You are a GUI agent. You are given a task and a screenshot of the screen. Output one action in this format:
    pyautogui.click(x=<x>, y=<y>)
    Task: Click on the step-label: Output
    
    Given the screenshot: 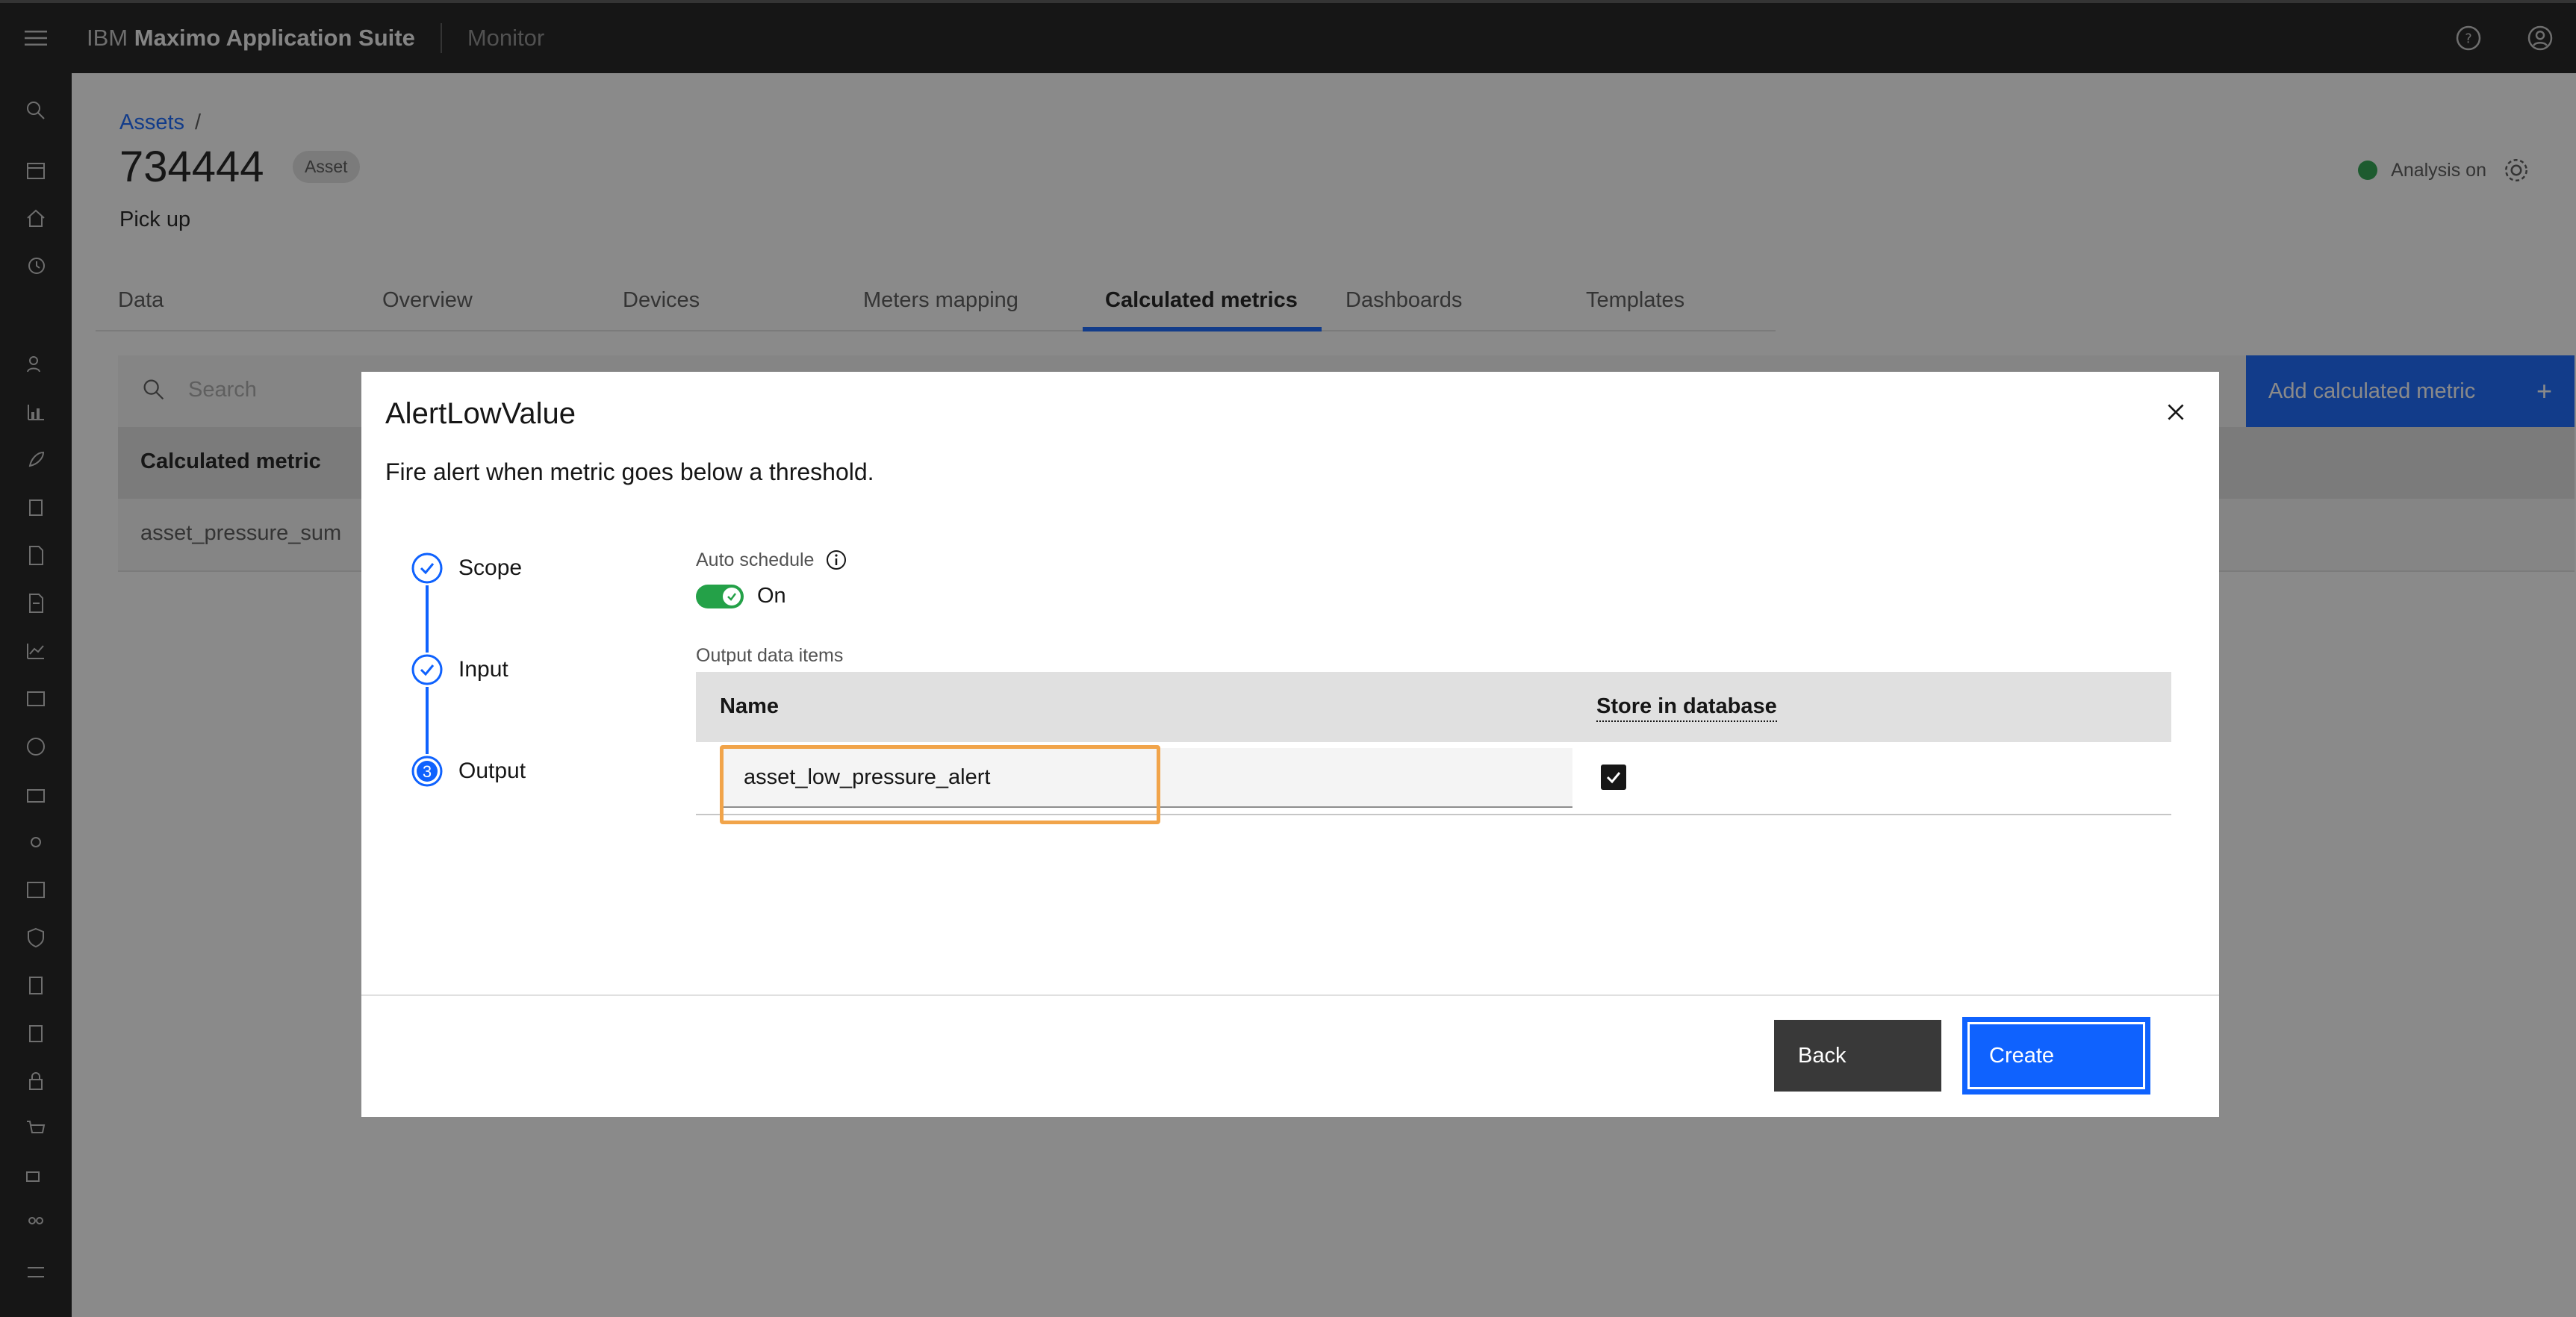 What is the action you would take?
    pyautogui.click(x=492, y=771)
    